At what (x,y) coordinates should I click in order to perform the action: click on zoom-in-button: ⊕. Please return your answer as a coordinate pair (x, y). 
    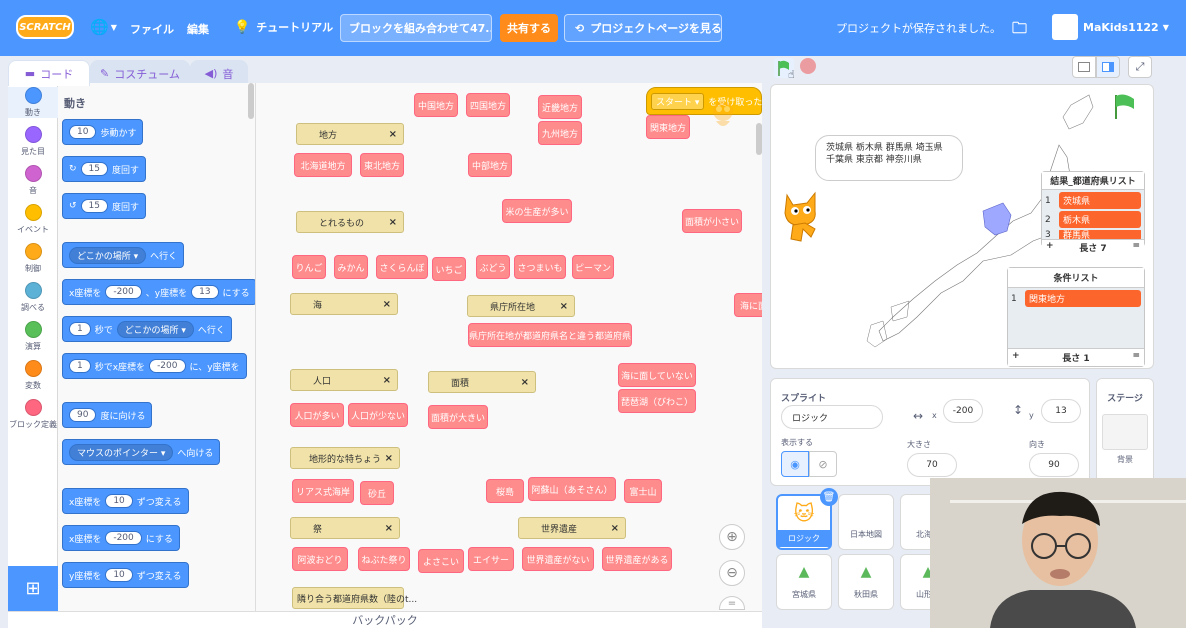
    Looking at the image, I should click on (732, 537).